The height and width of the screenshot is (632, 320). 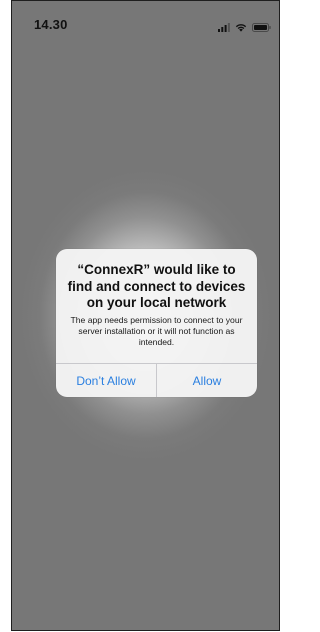 I want to click on alert-actions: Don’t Allow Allow, so click(x=156, y=380).